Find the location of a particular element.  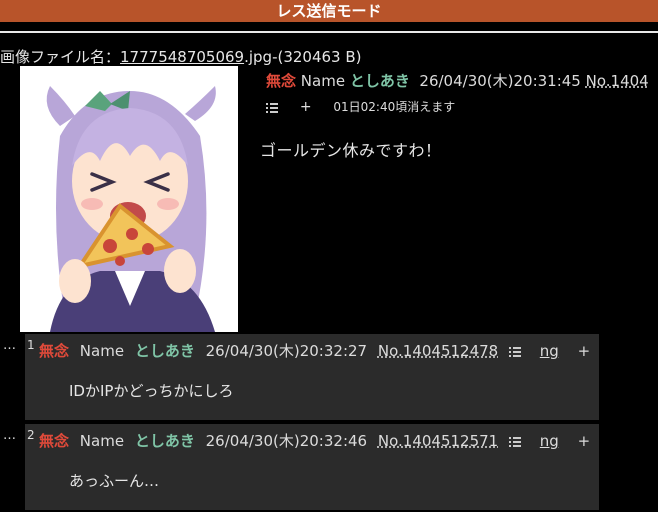

header-bar: レス送信モード is located at coordinates (329, 11).